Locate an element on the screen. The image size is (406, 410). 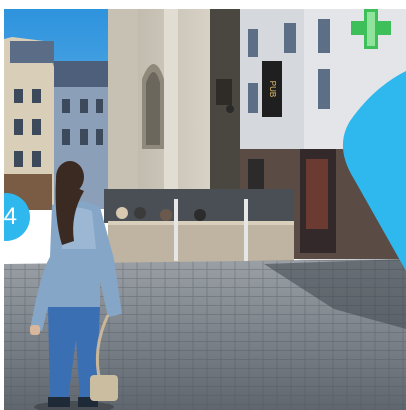
cafe-terrace is located at coordinates (199, 226).